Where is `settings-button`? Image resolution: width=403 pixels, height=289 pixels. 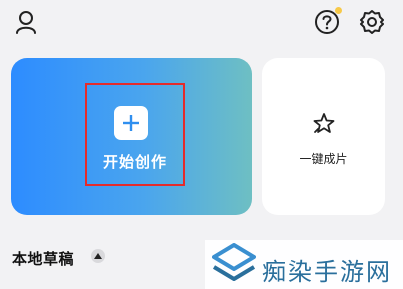 settings-button is located at coordinates (372, 22).